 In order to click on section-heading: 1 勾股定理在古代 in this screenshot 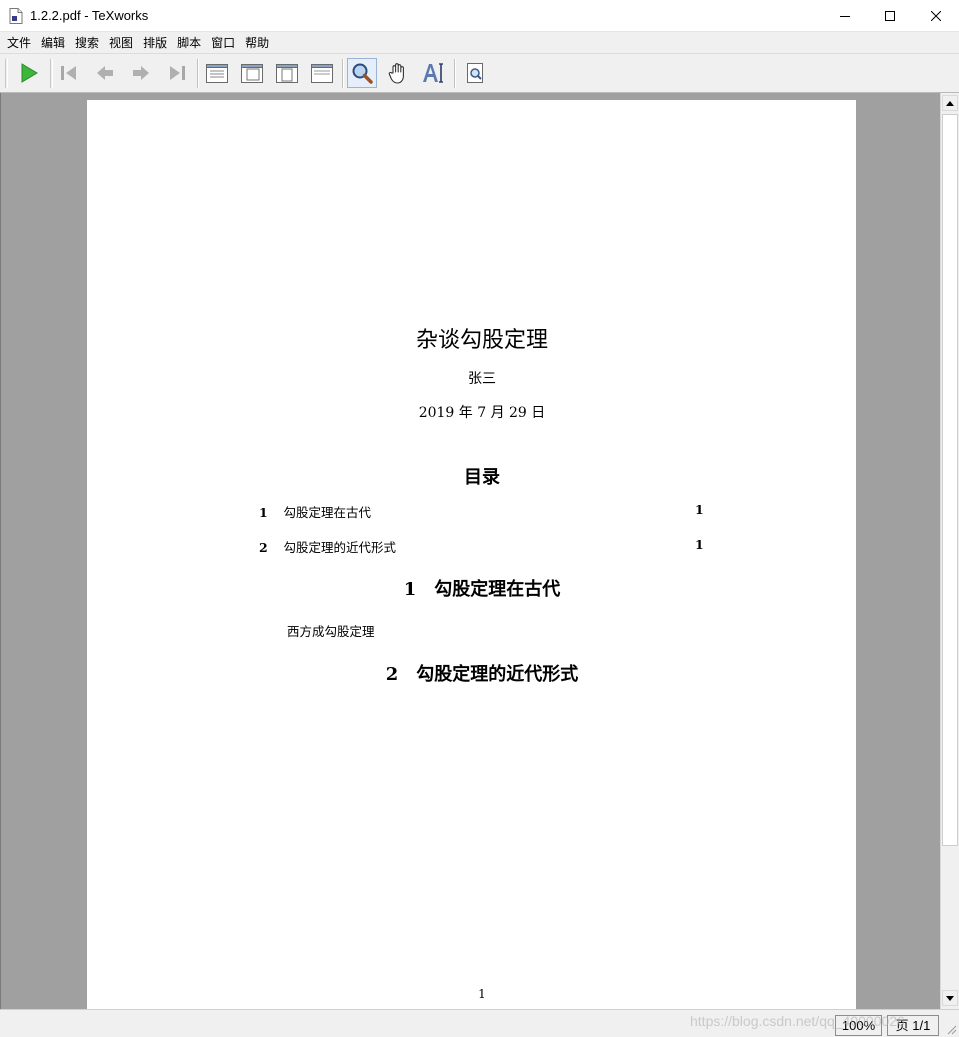, I will do `click(482, 588)`.